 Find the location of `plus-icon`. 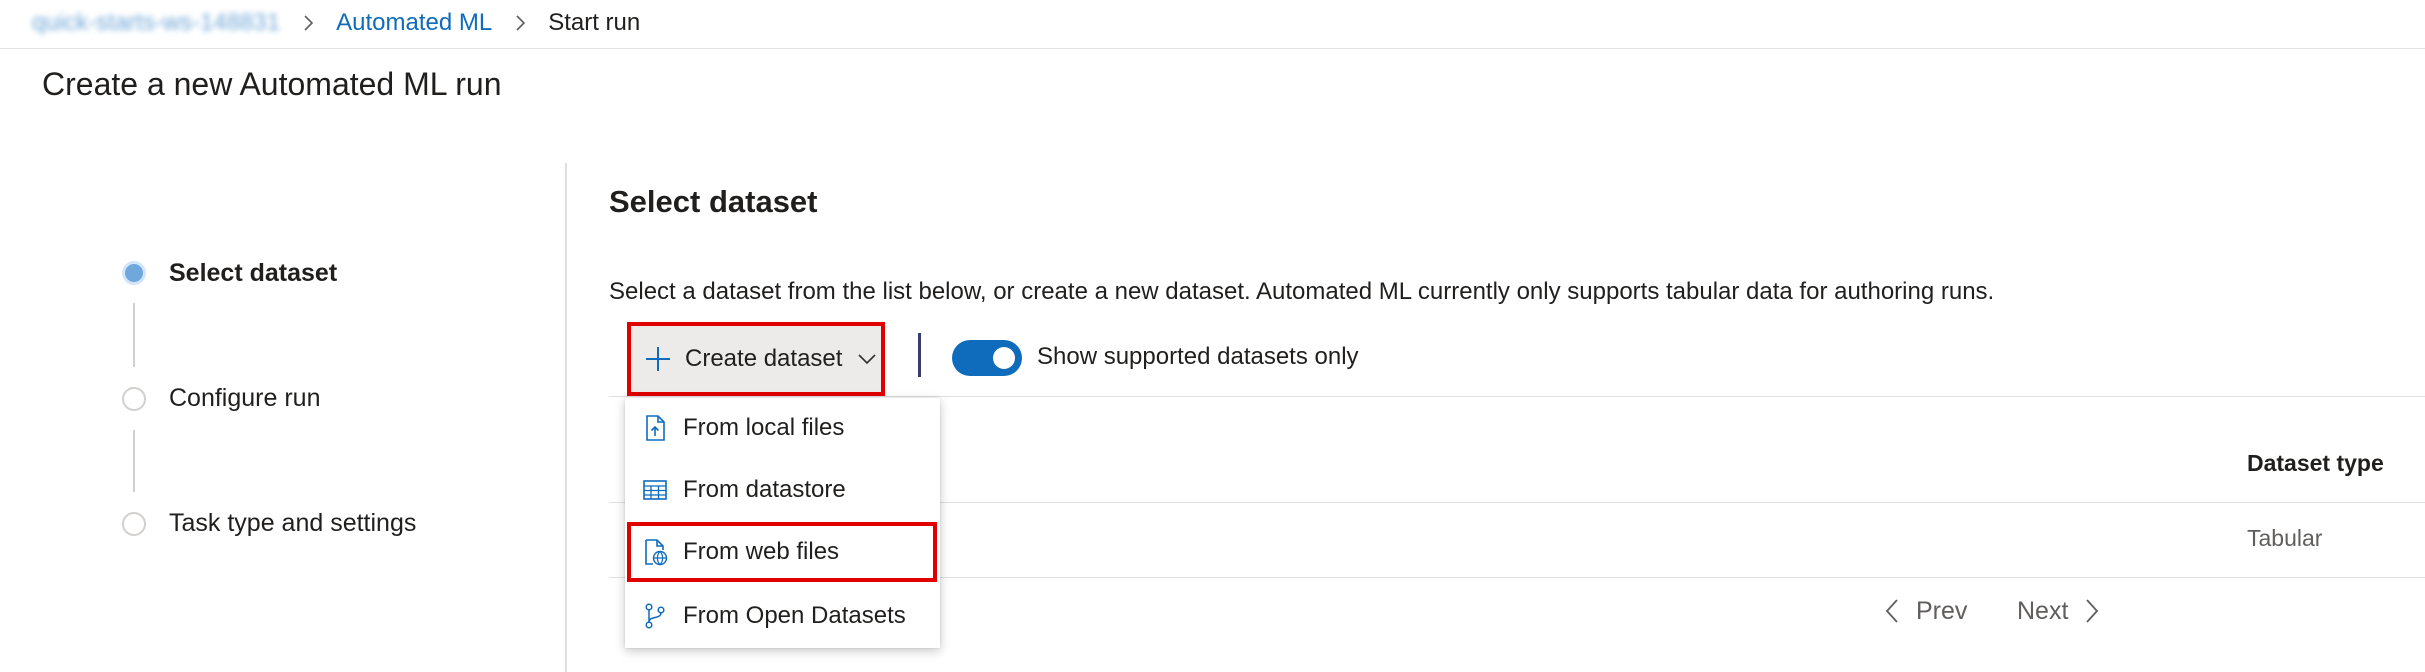

plus-icon is located at coordinates (658, 359).